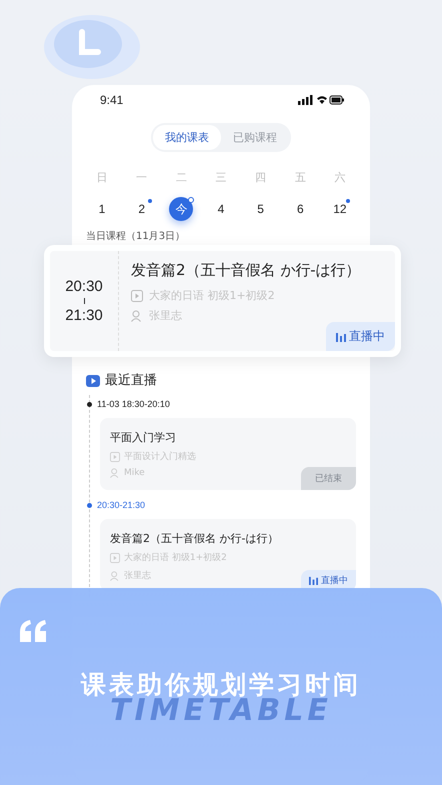 This screenshot has width=442, height=785. What do you see at coordinates (142, 209) in the screenshot?
I see `date-button: 2` at bounding box center [142, 209].